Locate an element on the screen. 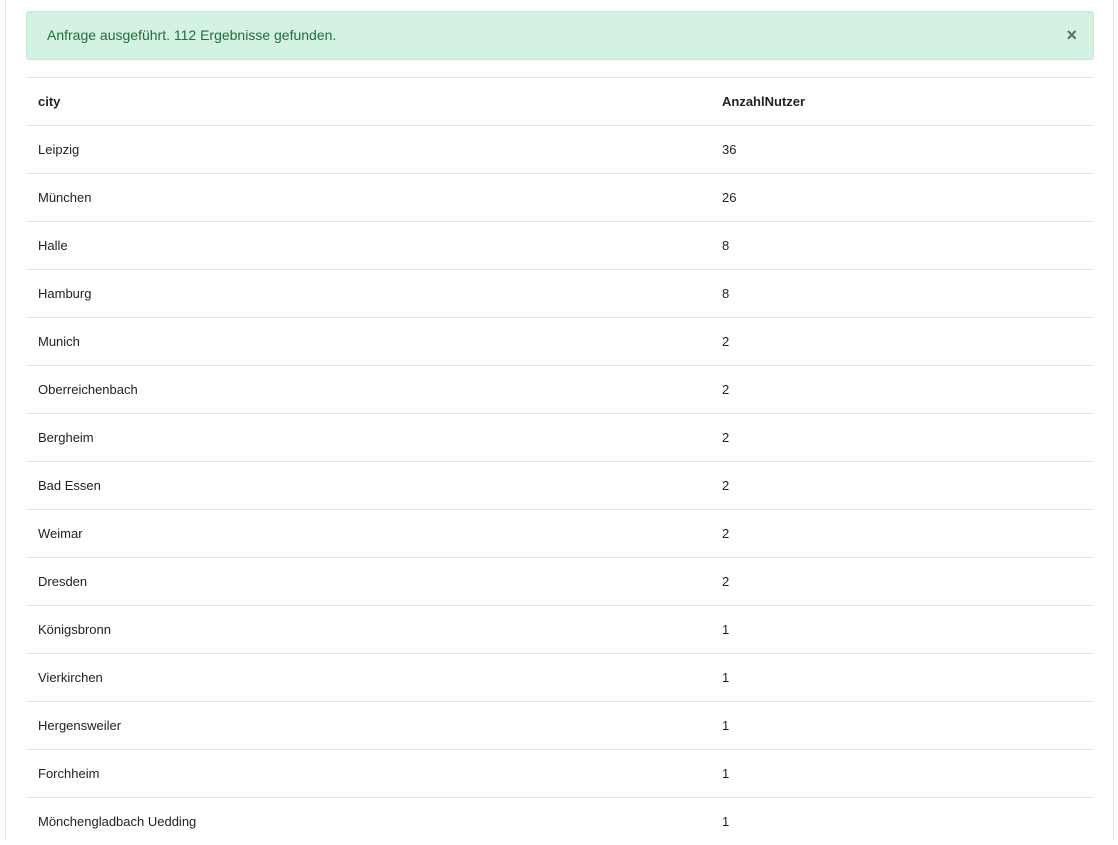 The width and height of the screenshot is (1118, 845). table-row: Bergheim 2 is located at coordinates (560, 438).